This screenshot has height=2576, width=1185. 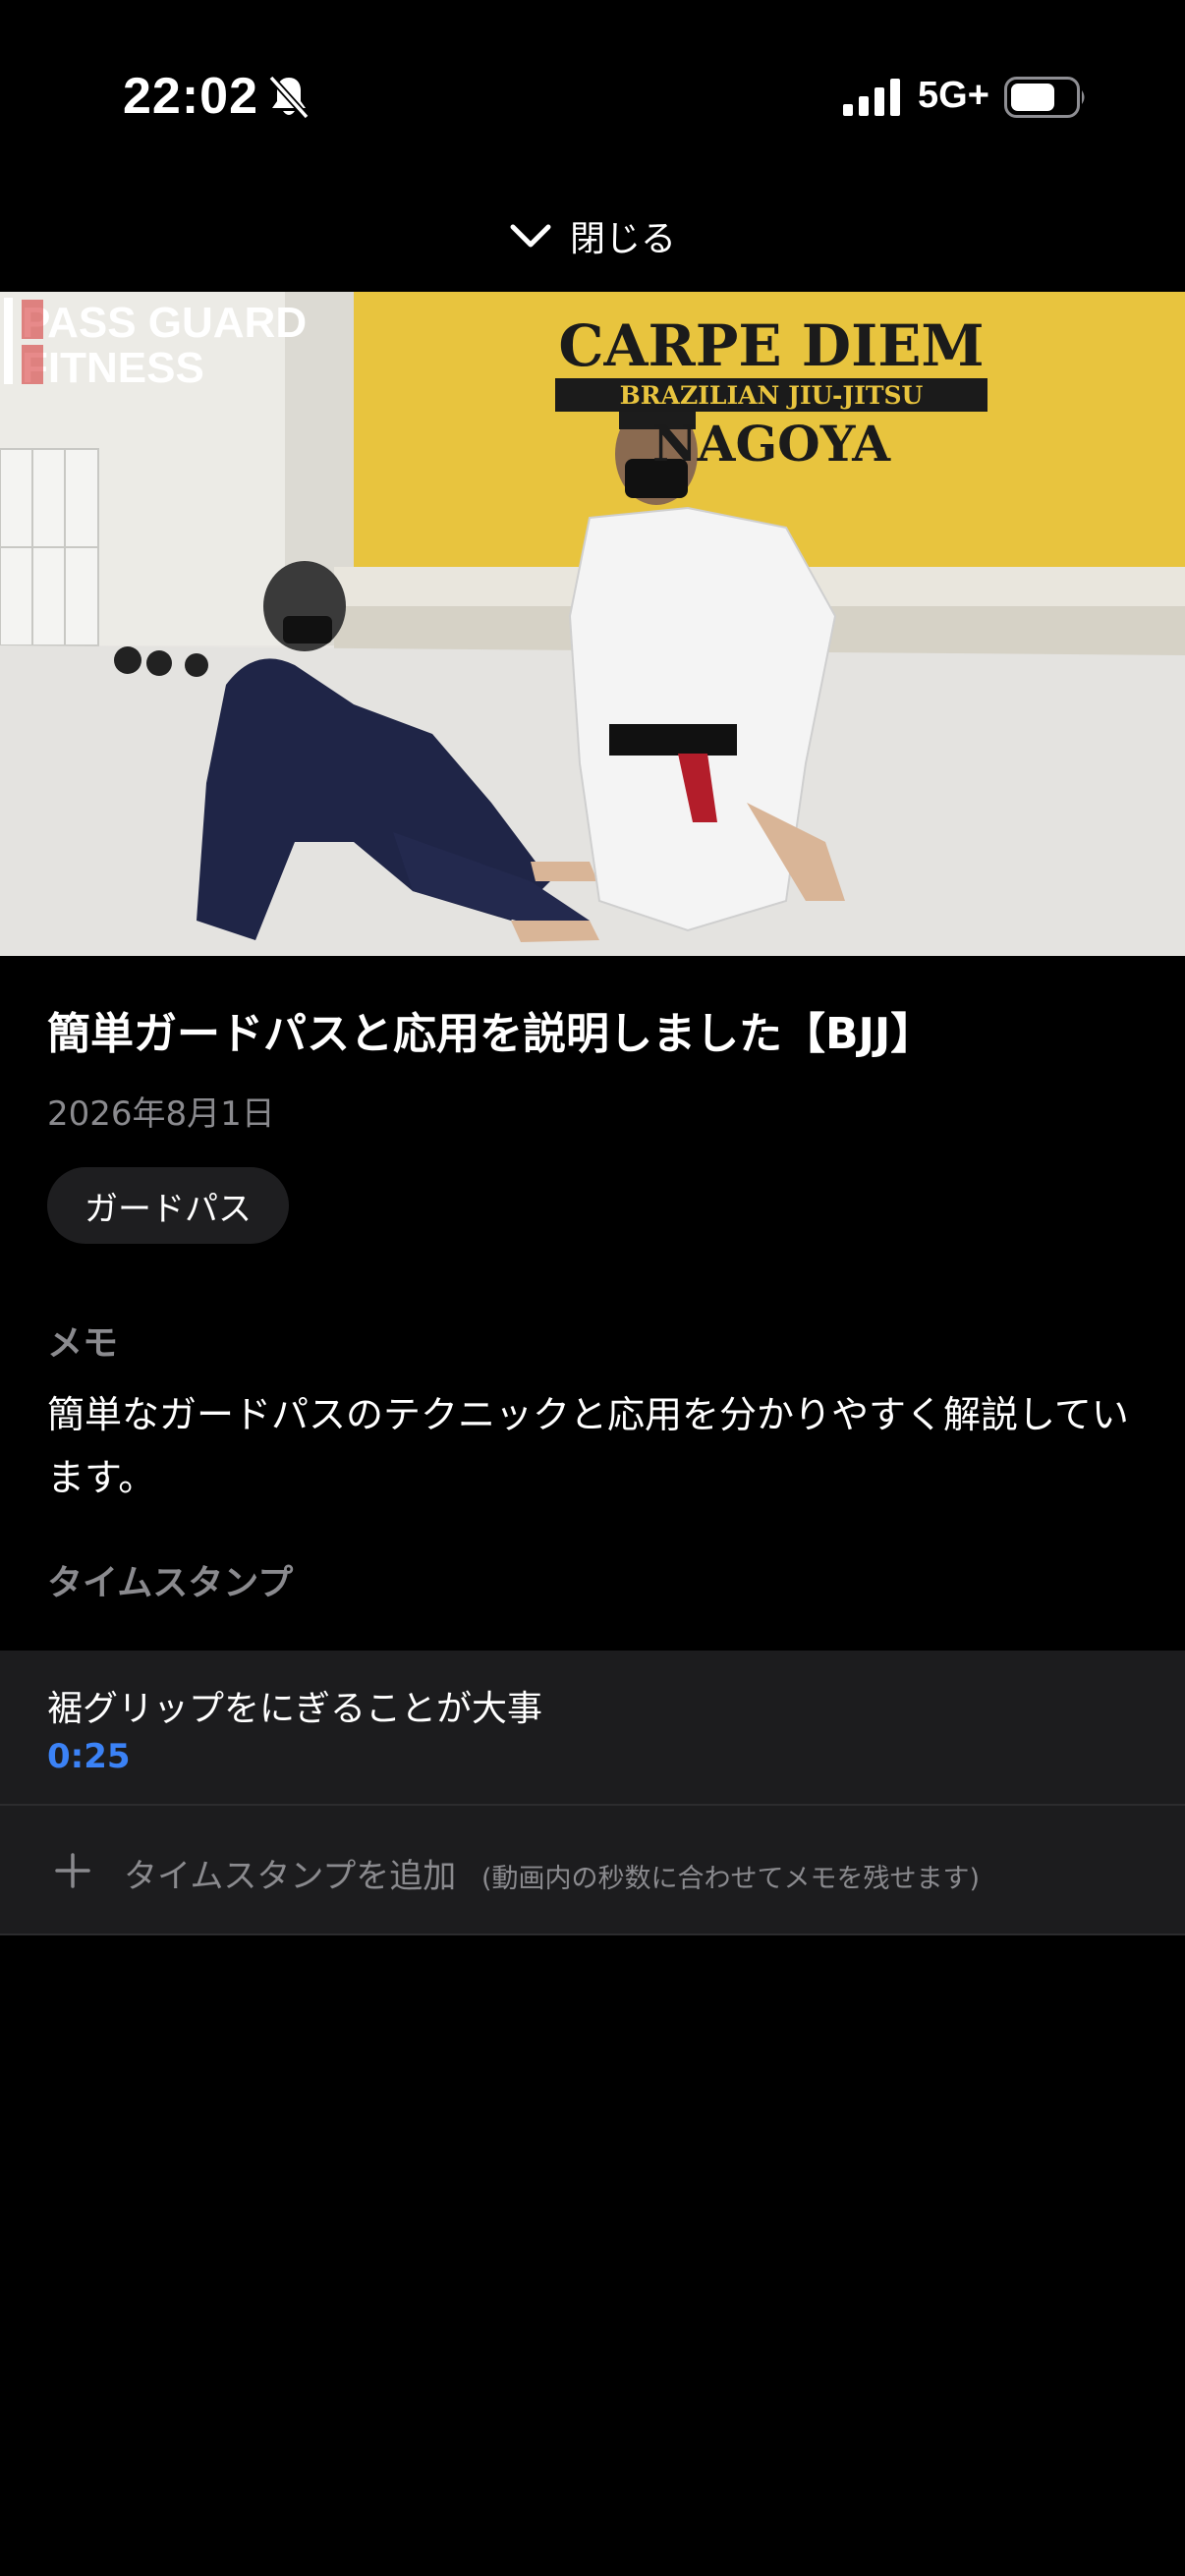 What do you see at coordinates (771, 345) in the screenshot?
I see `sign-line-1: CARPE DIEM` at bounding box center [771, 345].